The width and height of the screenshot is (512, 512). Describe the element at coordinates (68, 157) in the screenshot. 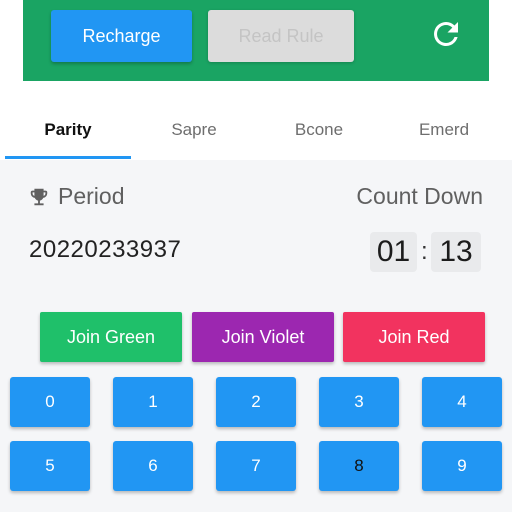

I see `active-tab-indicator` at that location.